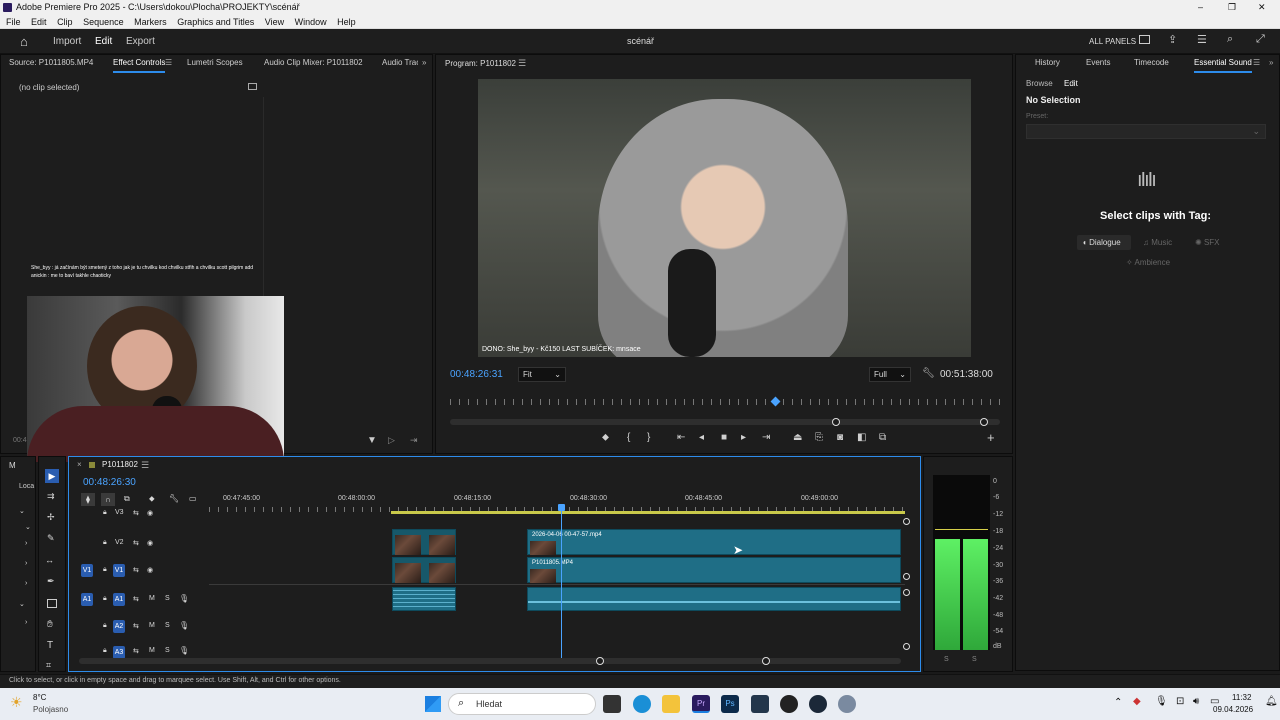 The image size is (1280, 720). What do you see at coordinates (725, 422) in the screenshot?
I see `zoom-scrollbar` at bounding box center [725, 422].